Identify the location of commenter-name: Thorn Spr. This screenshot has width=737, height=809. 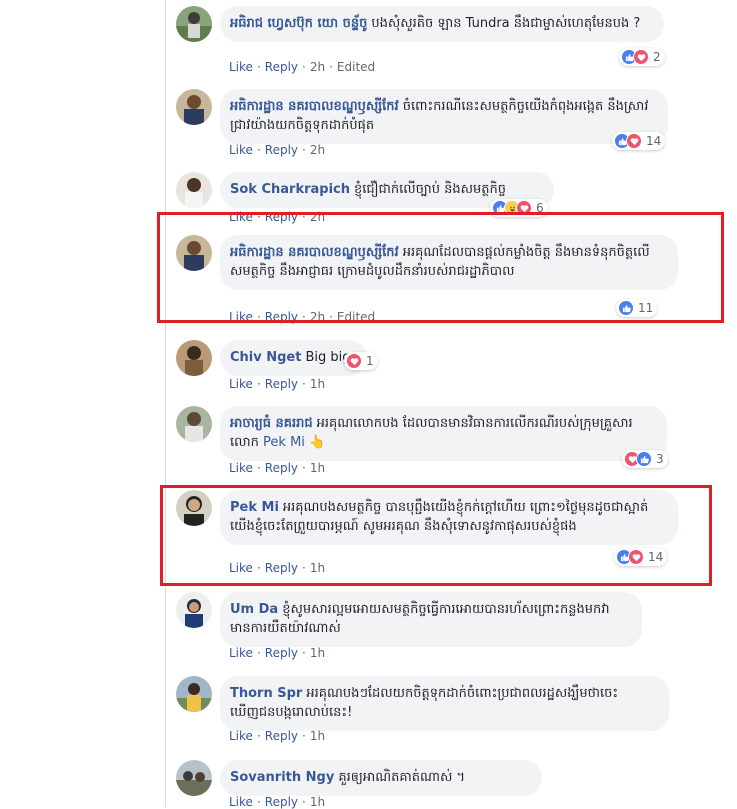
(266, 693).